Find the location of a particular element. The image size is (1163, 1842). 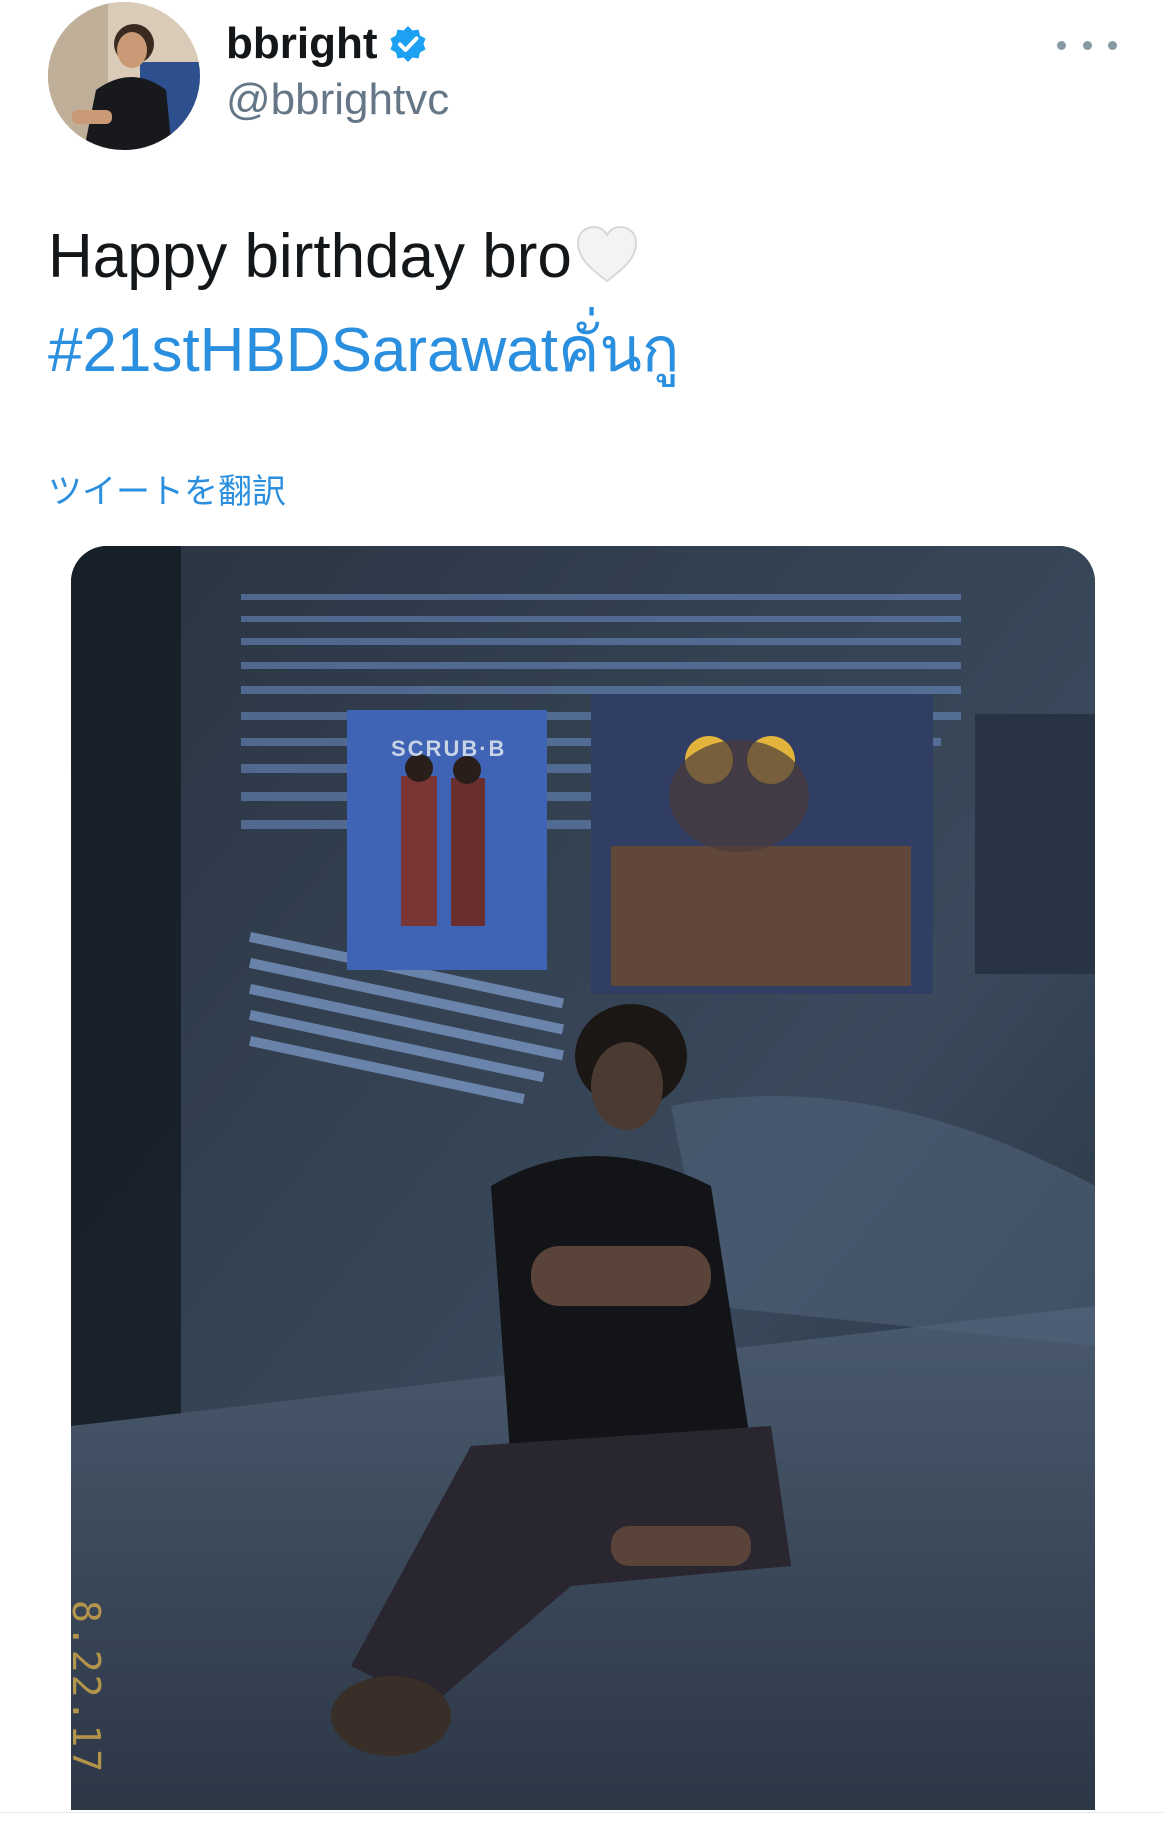

tweet-text: Happy birthday bro is located at coordinates (344, 257).